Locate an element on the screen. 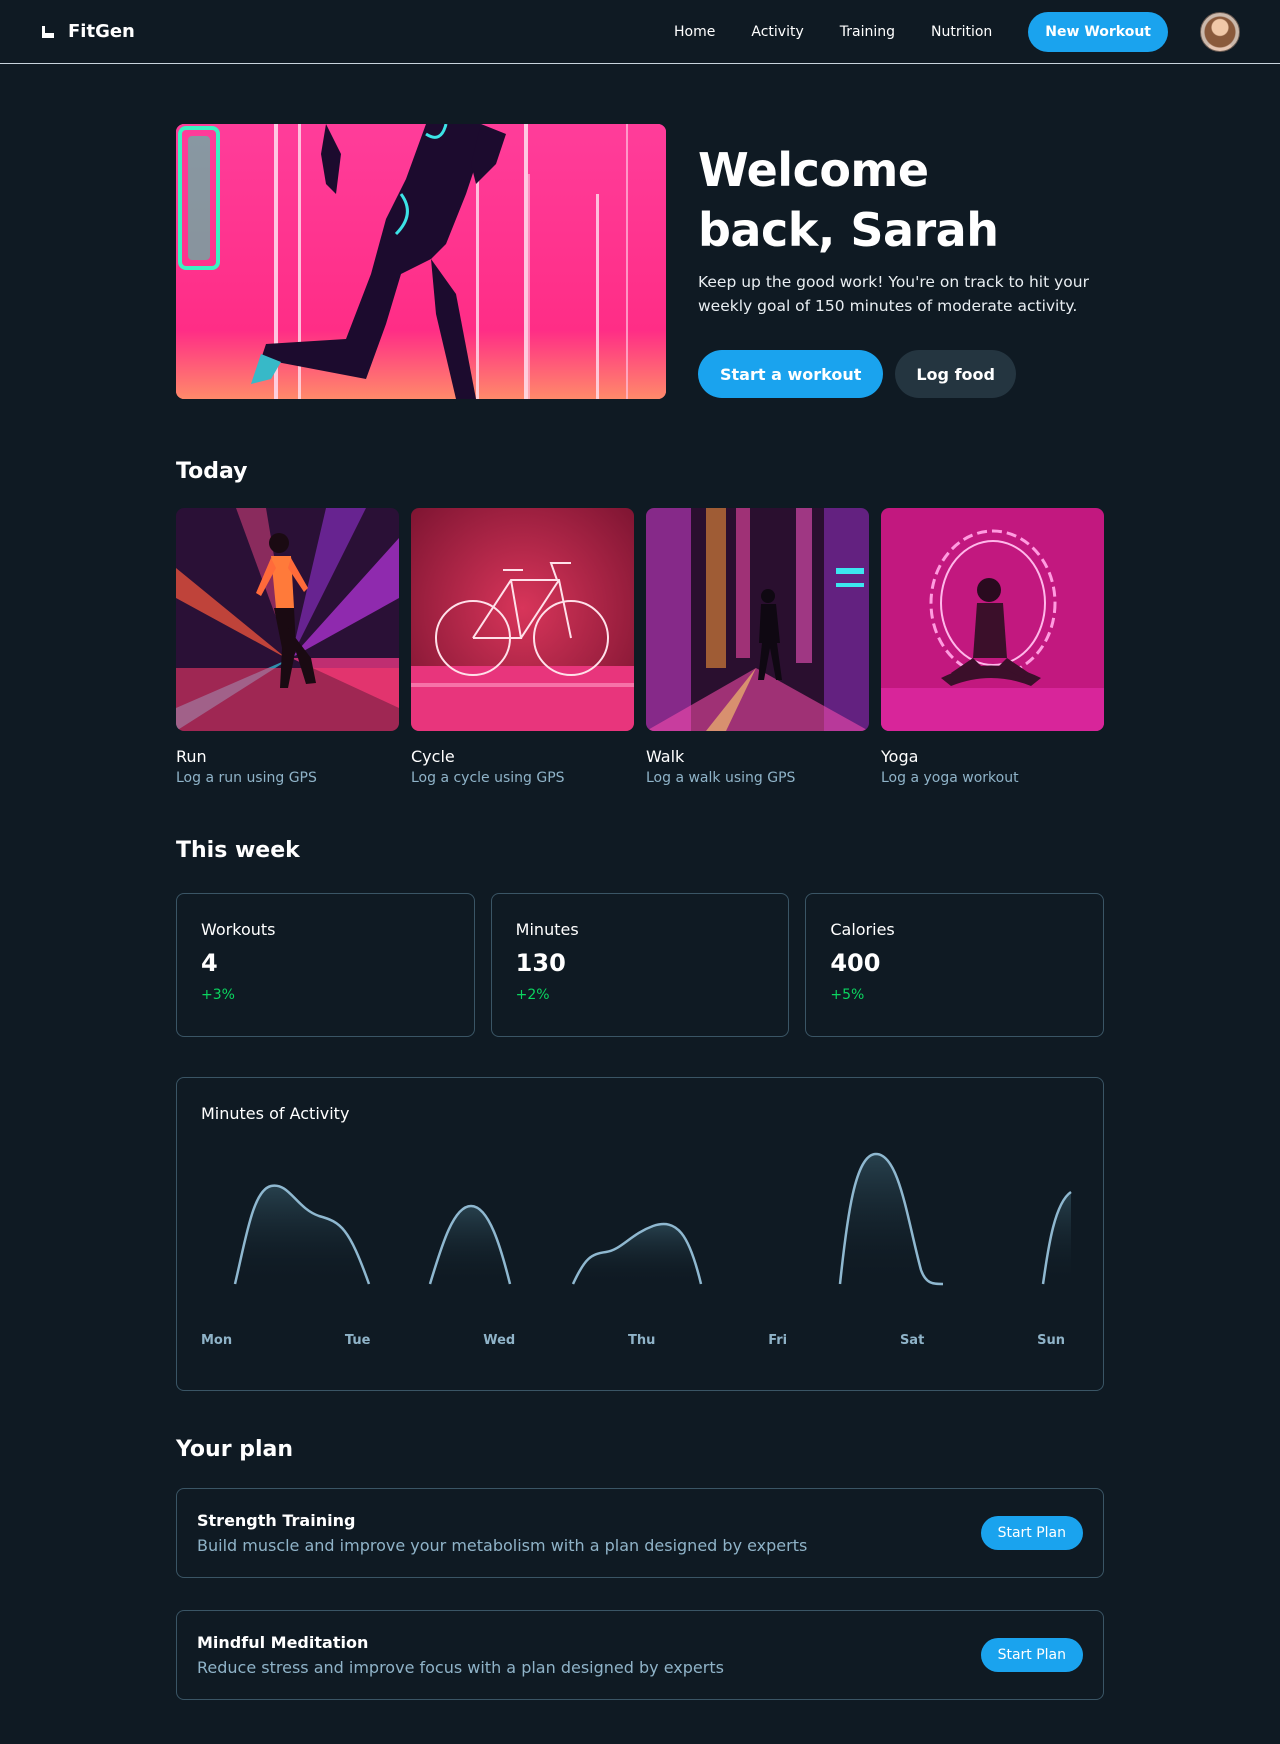  plan-name: Mindful Meditation is located at coordinates (283, 1642).